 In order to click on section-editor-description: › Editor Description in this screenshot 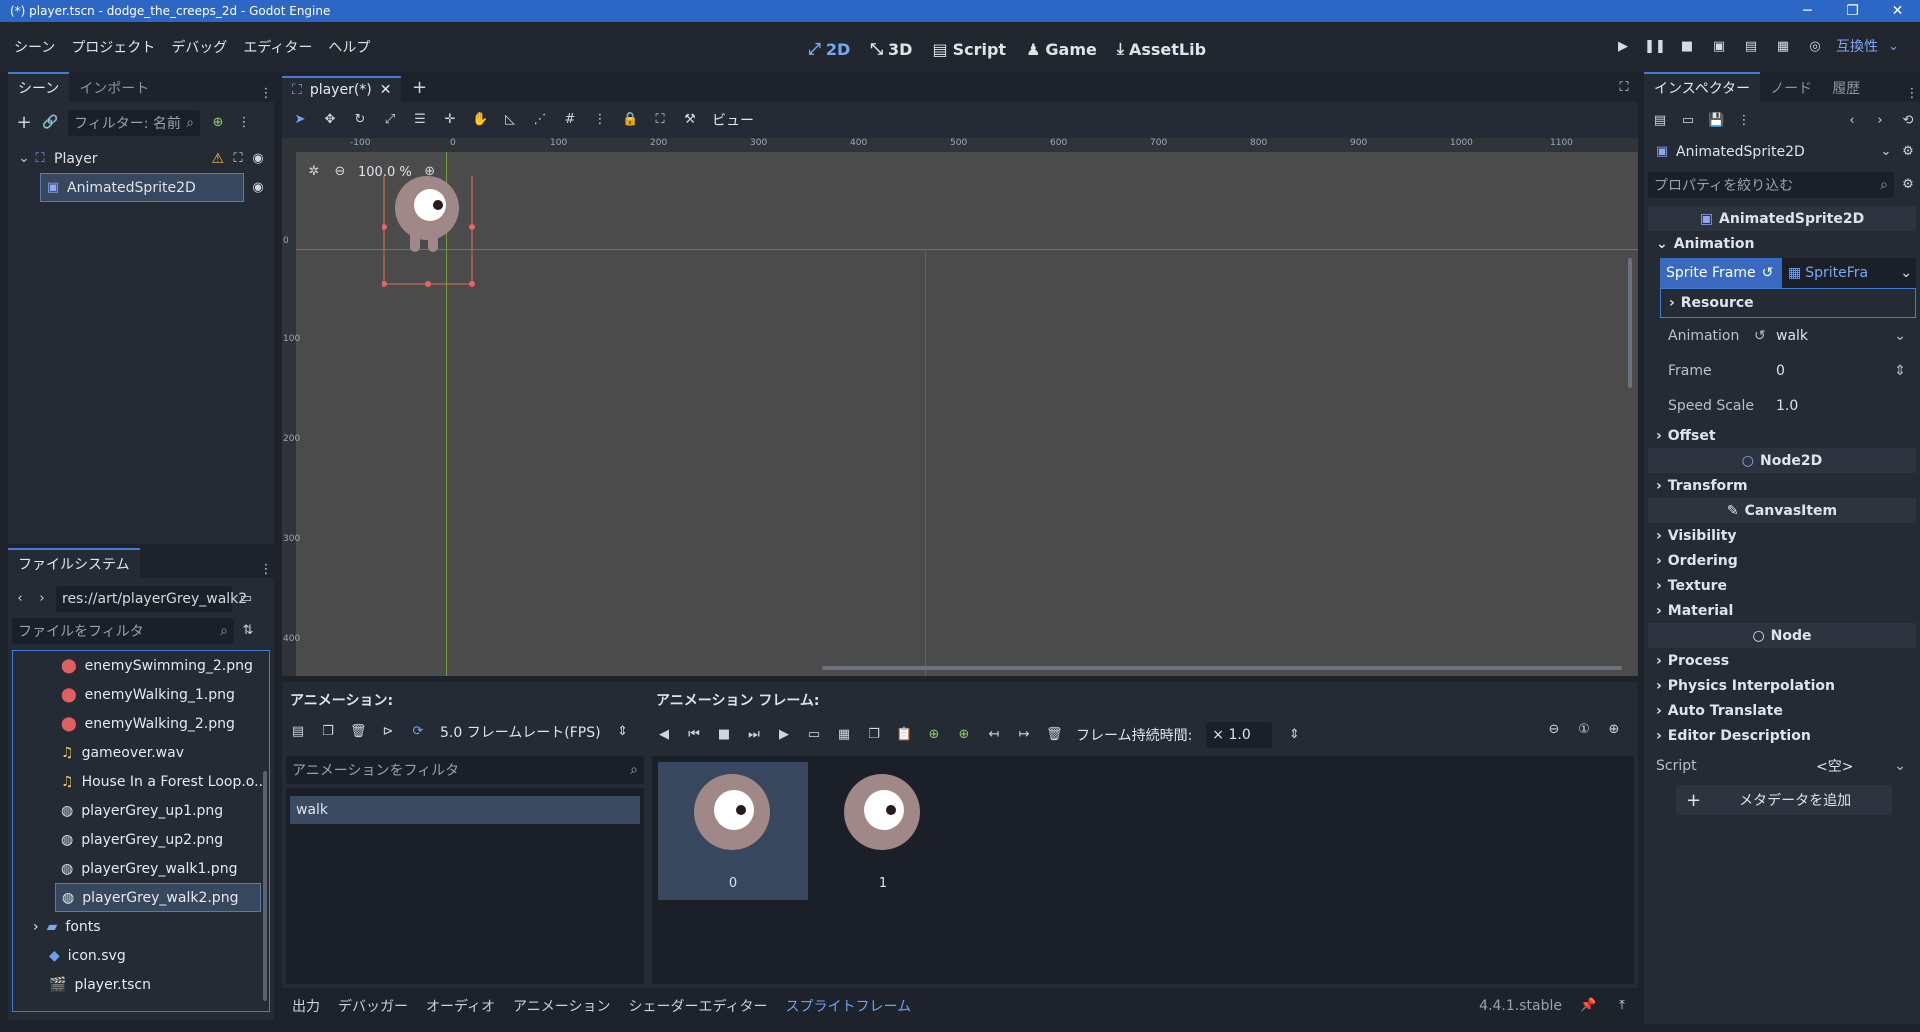, I will do `click(1782, 735)`.